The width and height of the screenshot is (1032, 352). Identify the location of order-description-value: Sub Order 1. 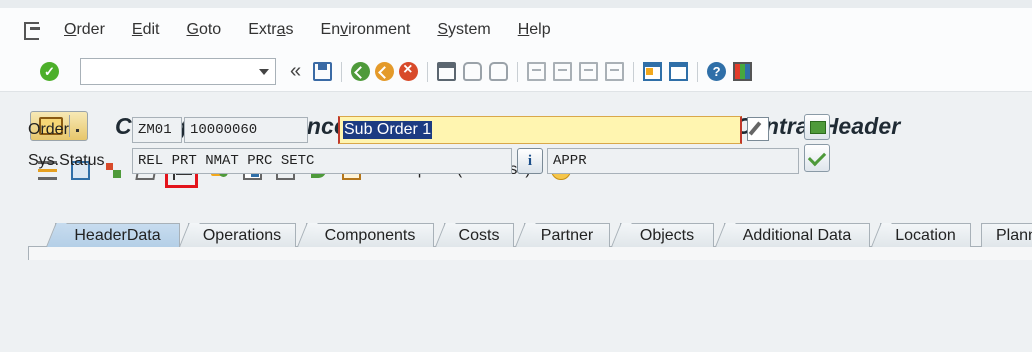
(388, 130).